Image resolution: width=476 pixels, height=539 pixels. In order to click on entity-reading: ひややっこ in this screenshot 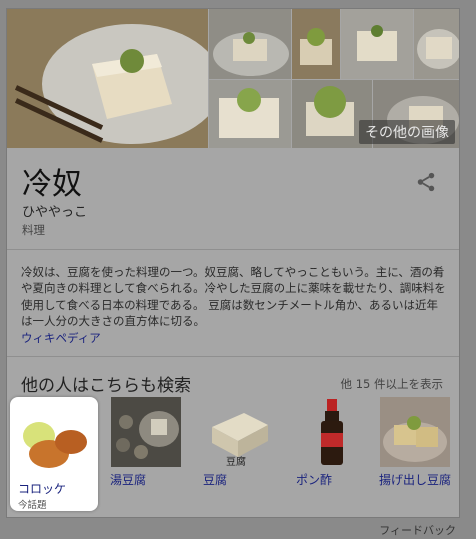, I will do `click(55, 212)`.